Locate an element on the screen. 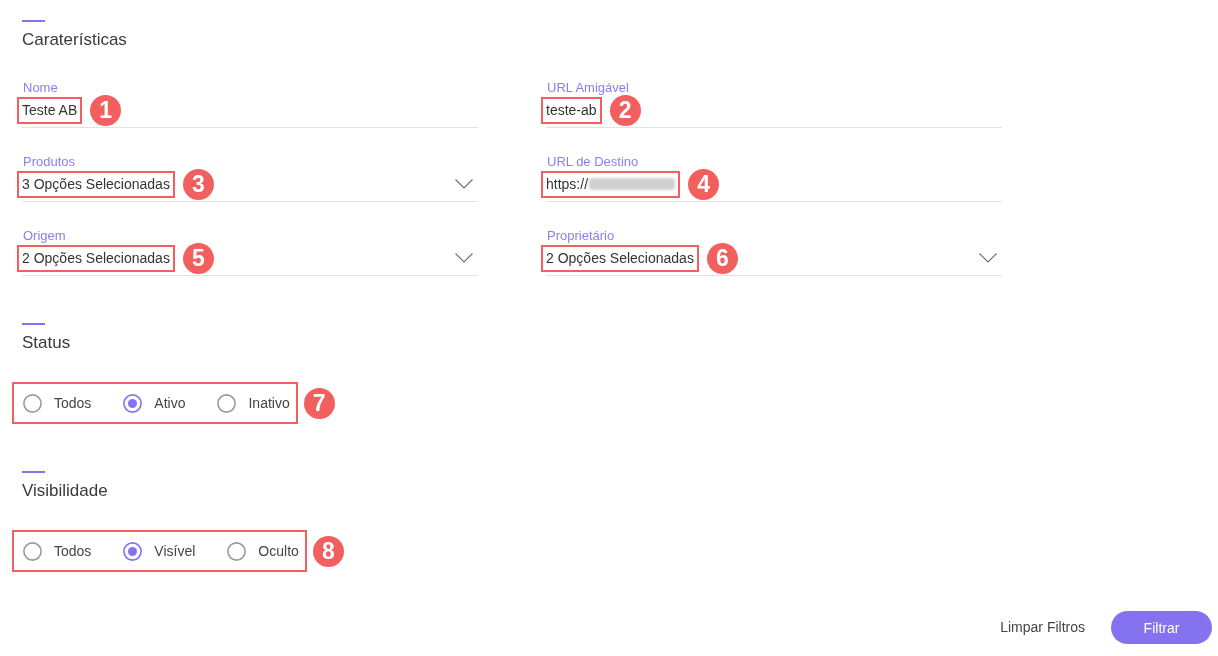 This screenshot has height=656, width=1218. number-badge: 8 is located at coordinates (328, 551).